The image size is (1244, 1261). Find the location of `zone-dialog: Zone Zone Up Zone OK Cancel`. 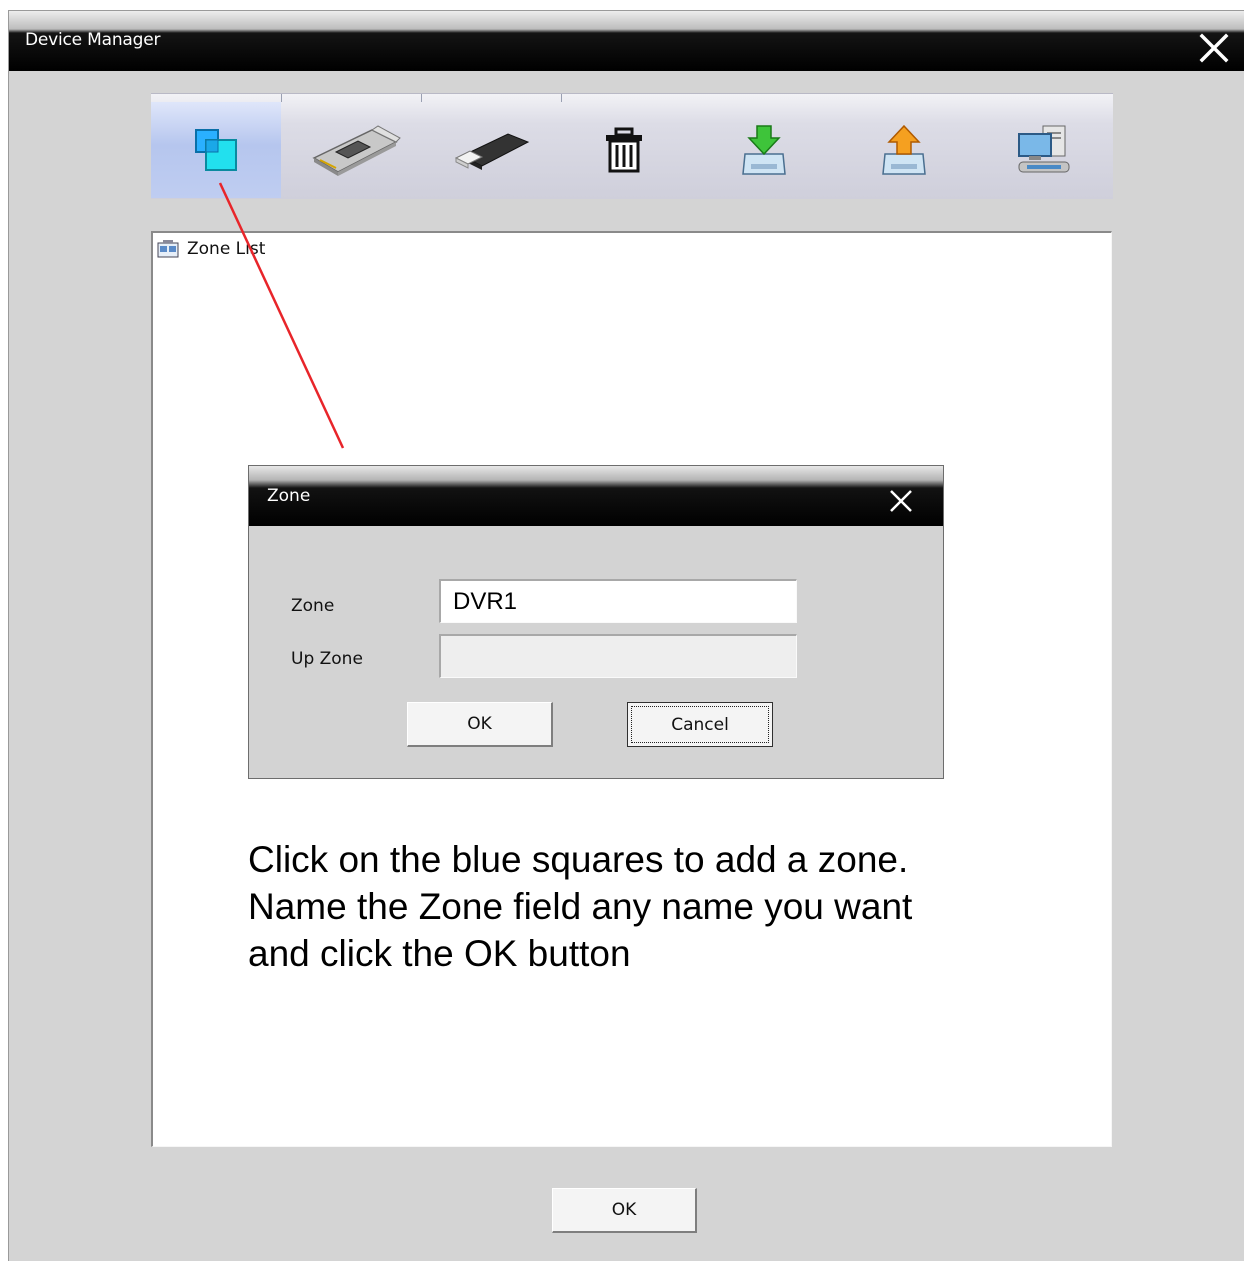

zone-dialog: Zone Zone Up Zone OK Cancel is located at coordinates (596, 622).